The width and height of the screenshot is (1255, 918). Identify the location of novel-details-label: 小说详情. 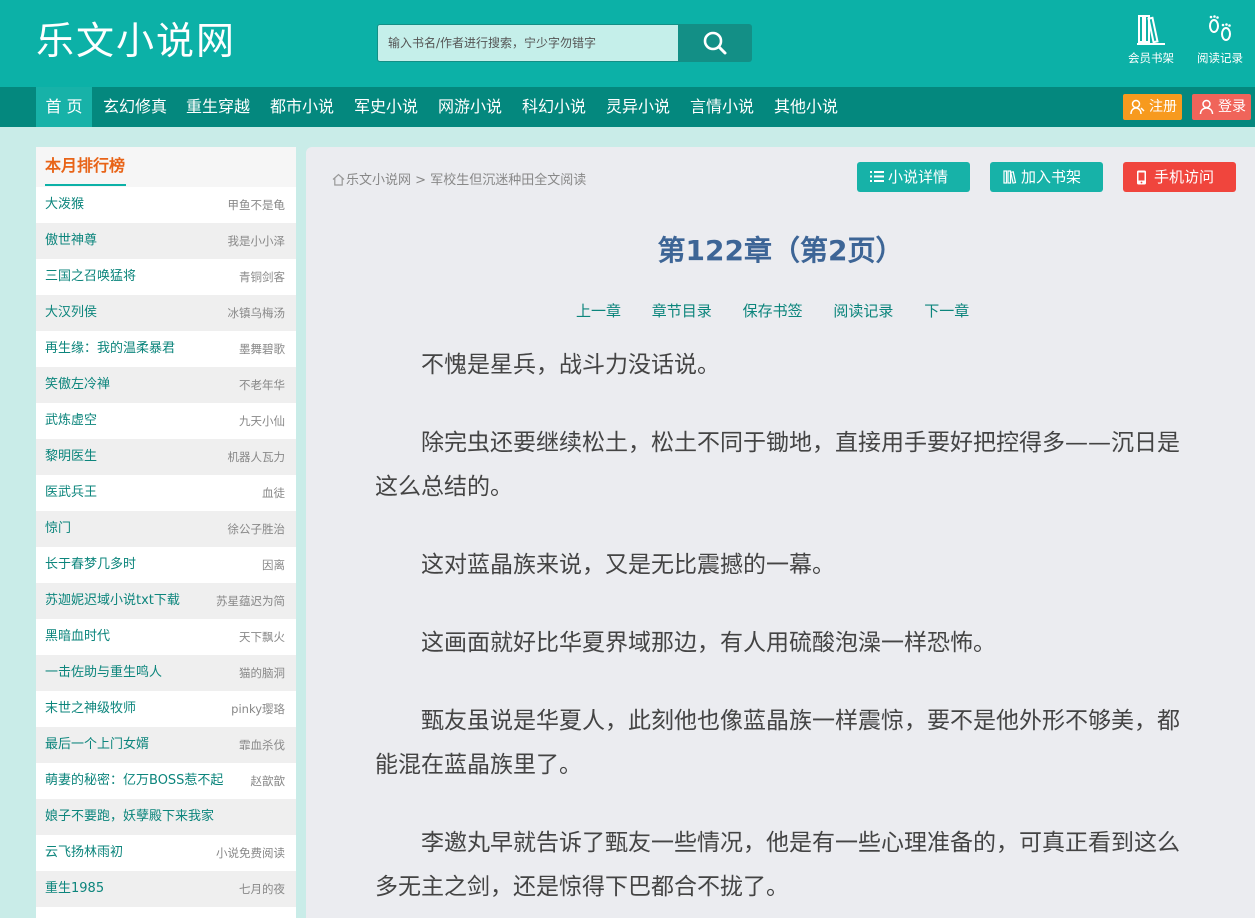
(918, 177).